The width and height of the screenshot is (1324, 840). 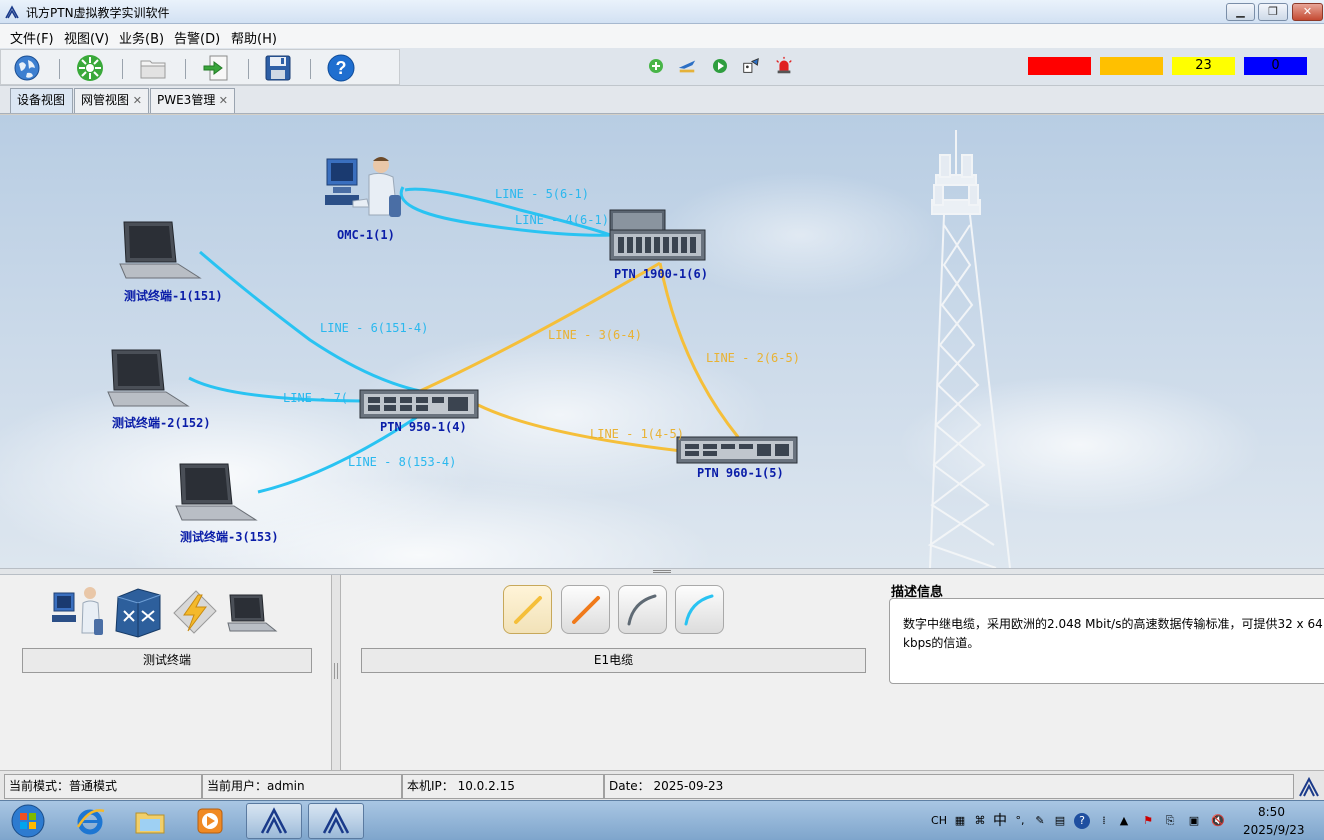 What do you see at coordinates (1020, 821) in the screenshot?
I see `ime-punct-indicator: °,` at bounding box center [1020, 821].